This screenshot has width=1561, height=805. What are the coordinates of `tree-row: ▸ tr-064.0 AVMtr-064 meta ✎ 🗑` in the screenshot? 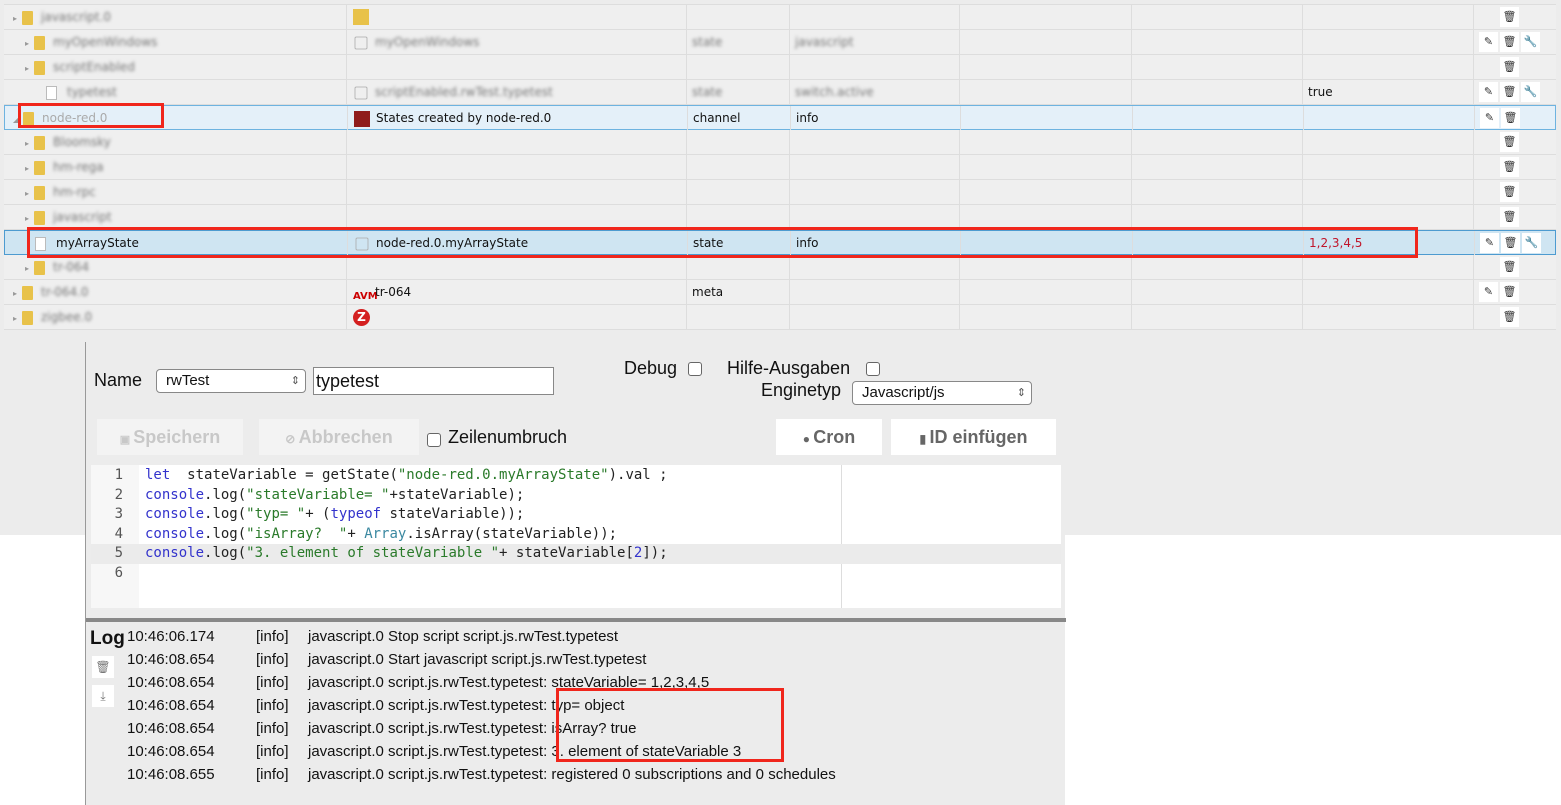 It's located at (780, 292).